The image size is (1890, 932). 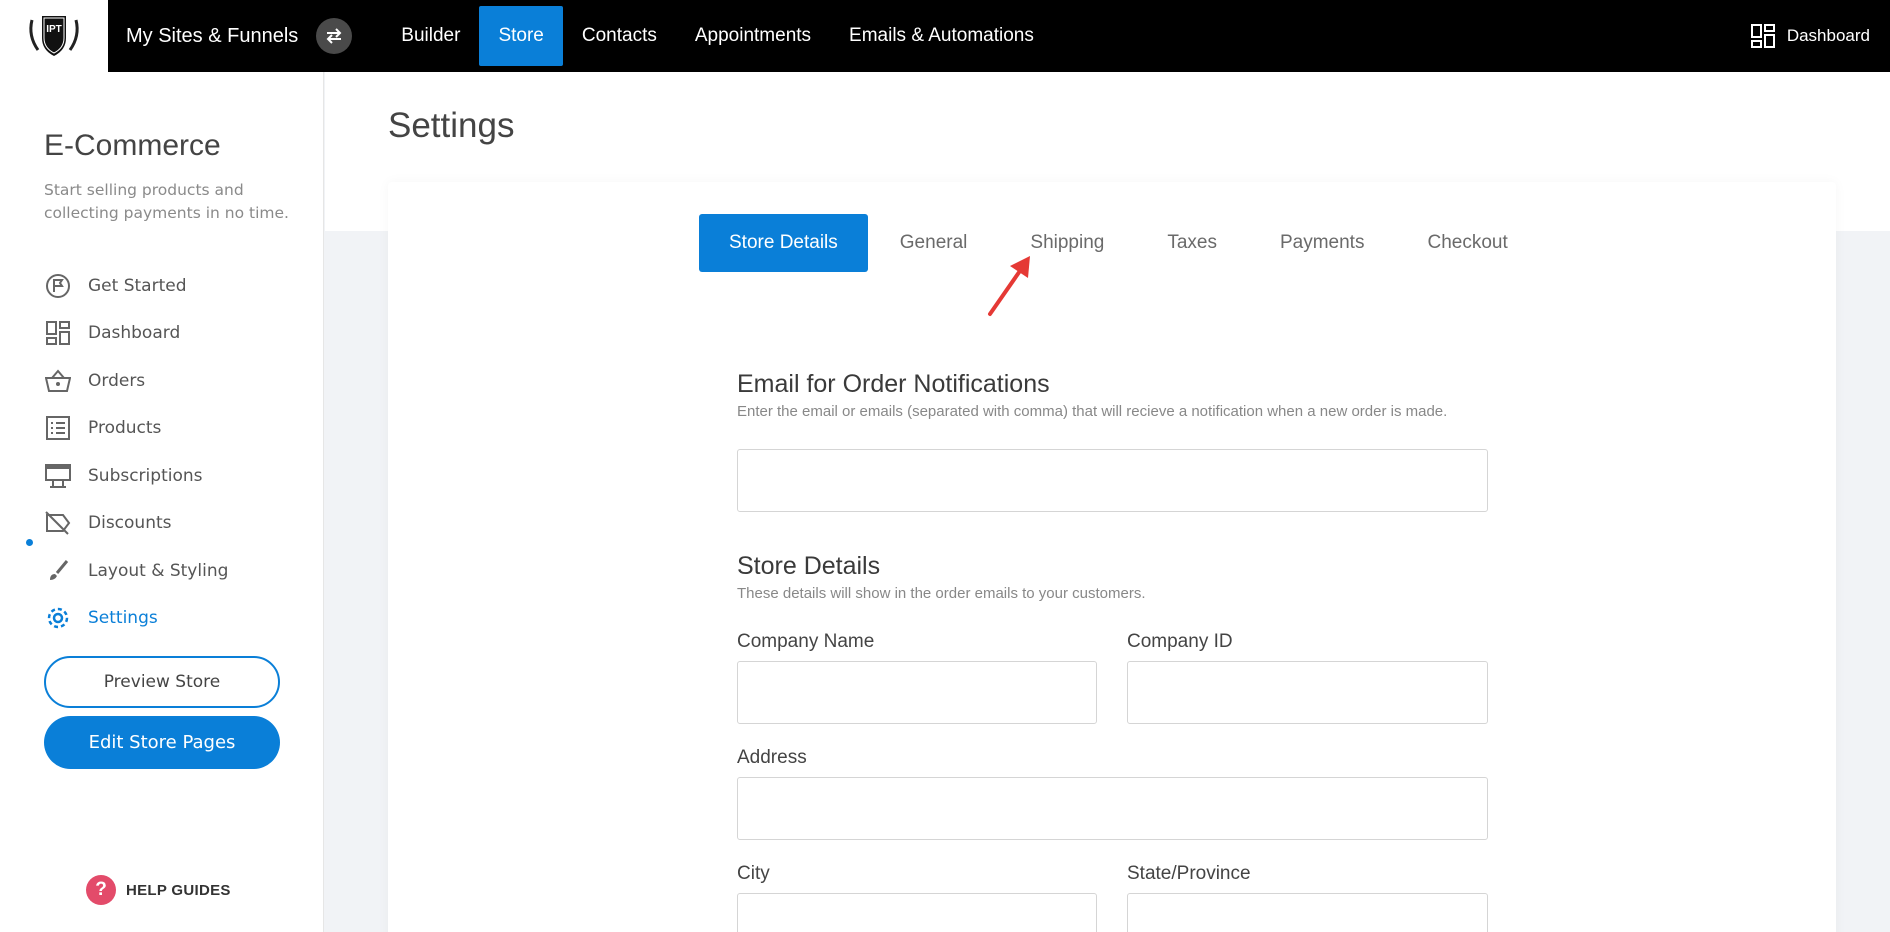 I want to click on brush-icon, so click(x=58, y=571).